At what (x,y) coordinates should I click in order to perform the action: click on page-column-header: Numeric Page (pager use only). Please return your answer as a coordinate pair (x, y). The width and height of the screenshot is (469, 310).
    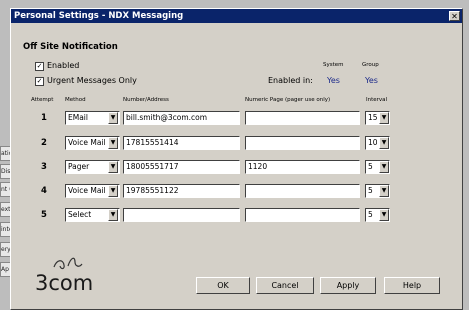
    Looking at the image, I should click on (288, 100).